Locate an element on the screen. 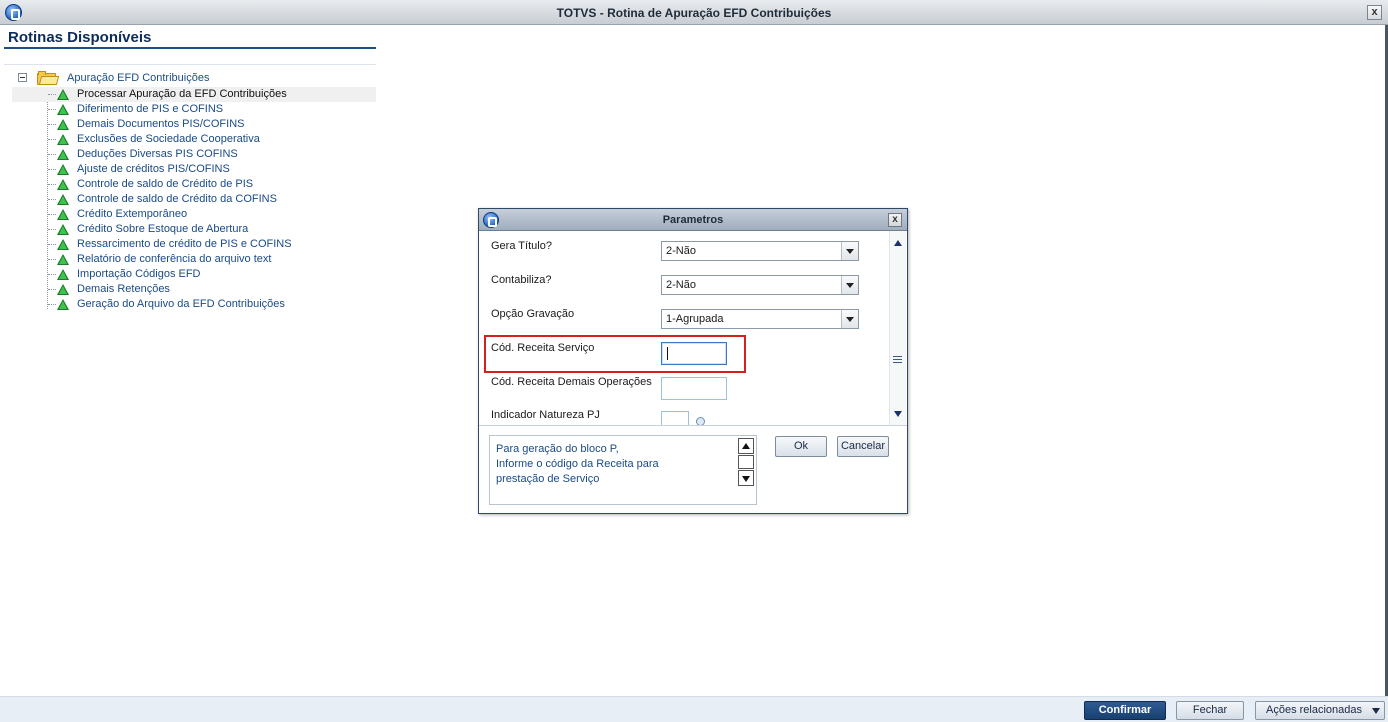 This screenshot has height=722, width=1388. tree-item-demais-retencoes: Demais Retenções is located at coordinates (194, 289).